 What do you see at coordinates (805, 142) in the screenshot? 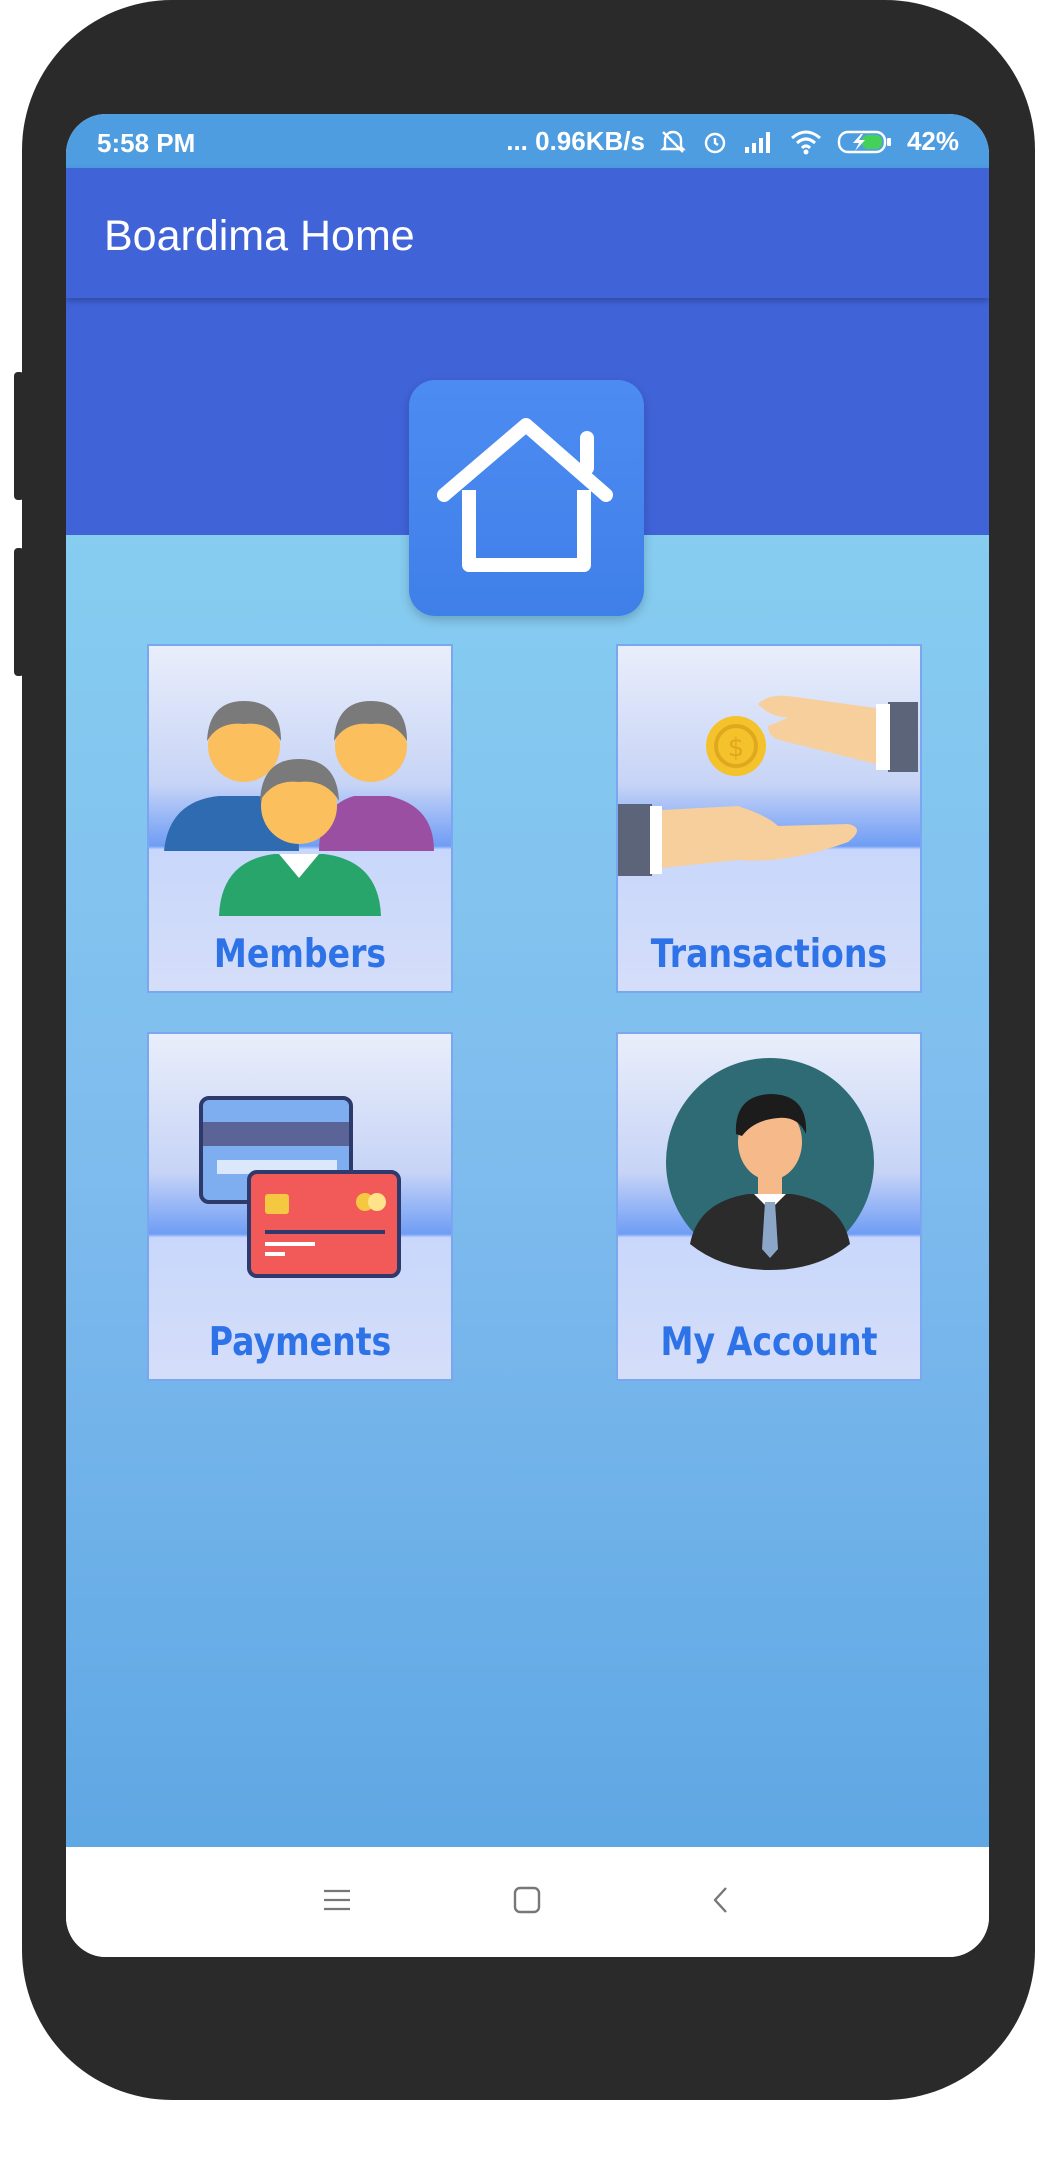
I see `wifi-icon` at bounding box center [805, 142].